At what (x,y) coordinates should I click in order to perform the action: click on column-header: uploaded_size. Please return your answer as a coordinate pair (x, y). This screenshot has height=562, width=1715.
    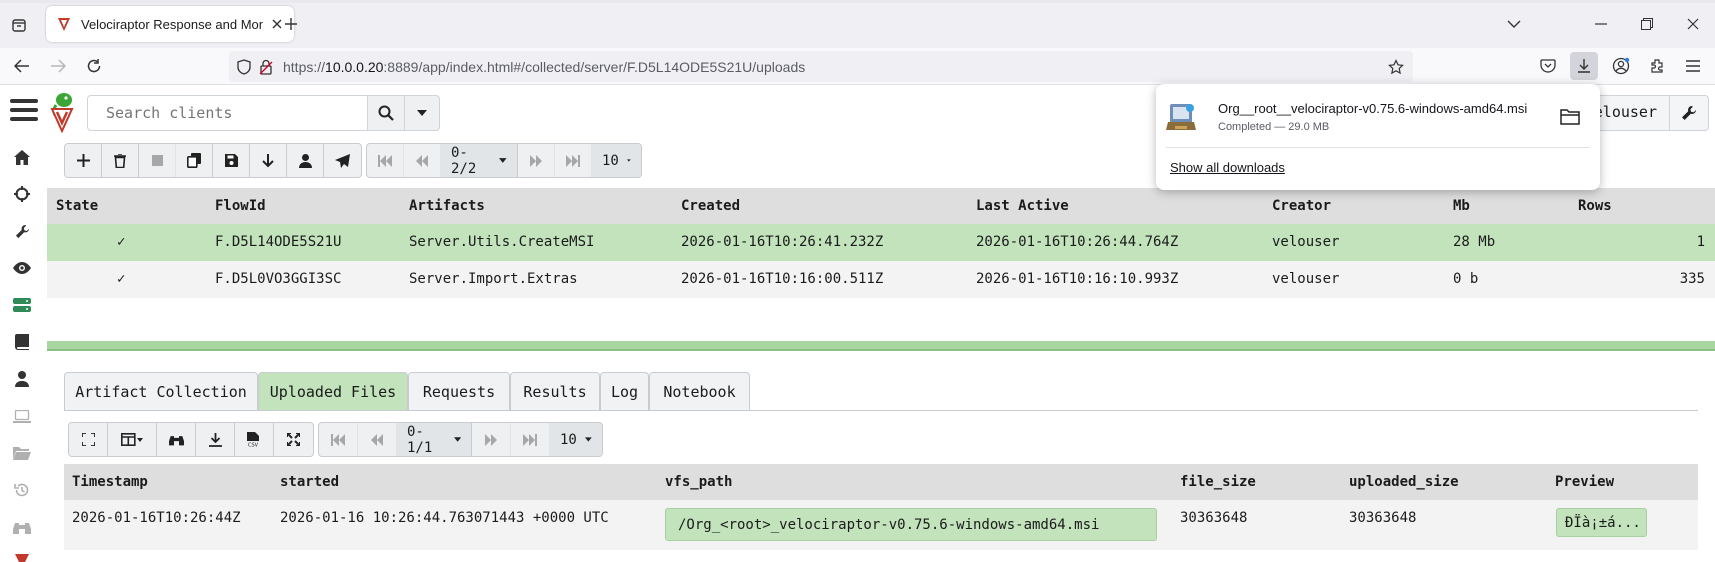
    Looking at the image, I should click on (1404, 482).